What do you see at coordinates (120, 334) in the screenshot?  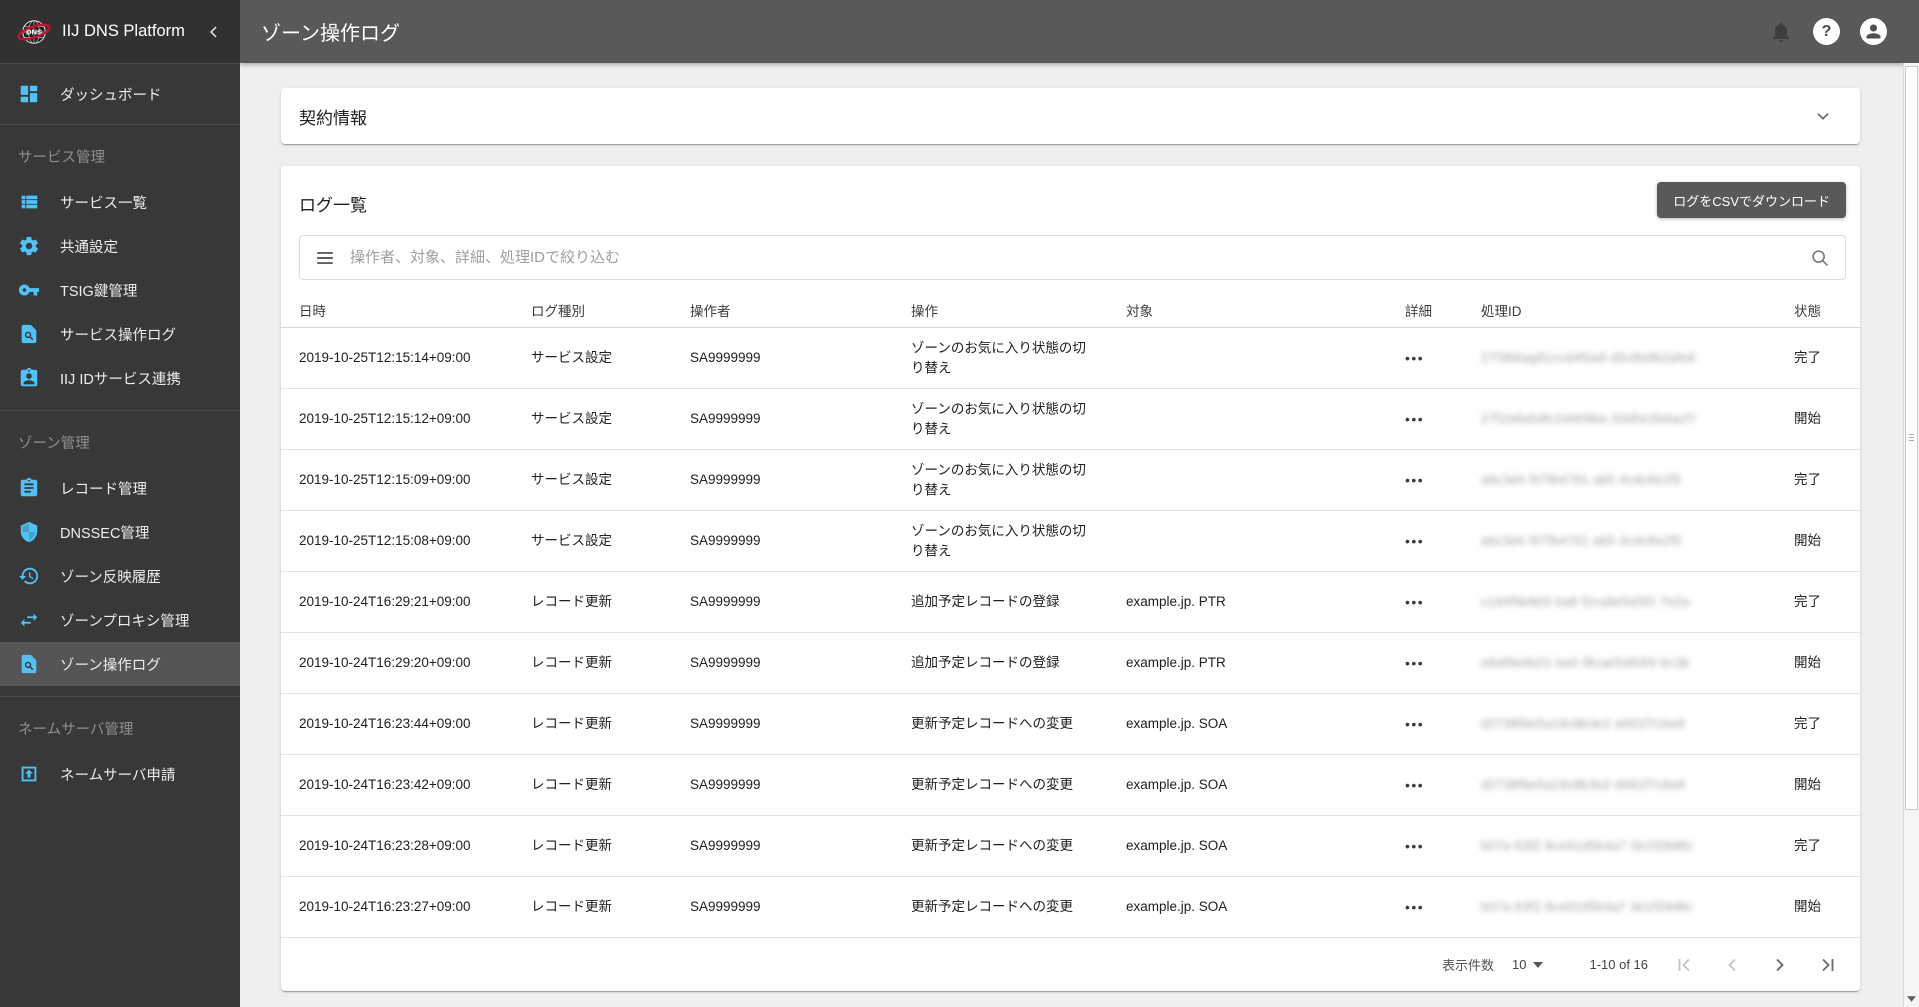 I see `sidebar-item: サービス操作ログ` at bounding box center [120, 334].